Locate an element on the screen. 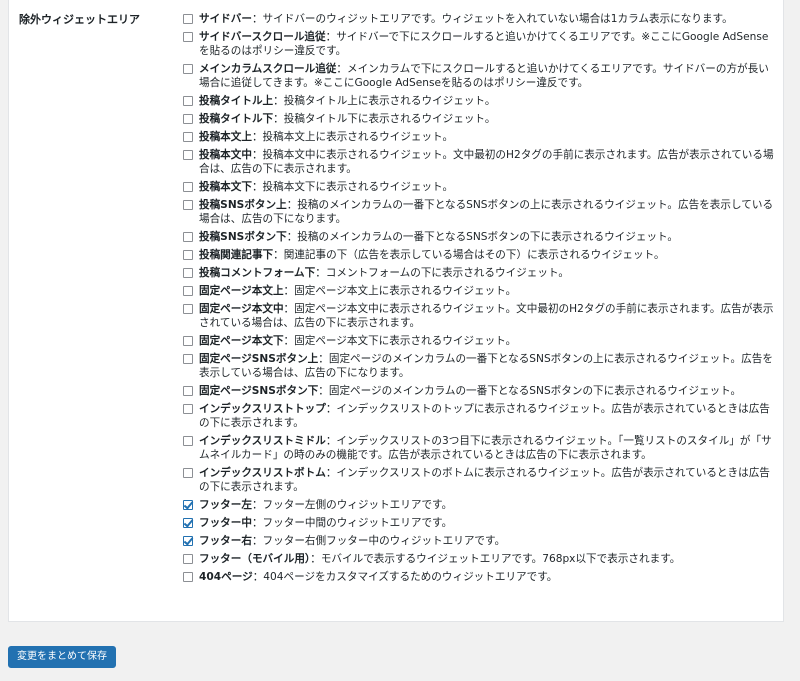 This screenshot has width=800, height=681. option-description: ：フッター中間のウィジットエリアです。 is located at coordinates (352, 523).